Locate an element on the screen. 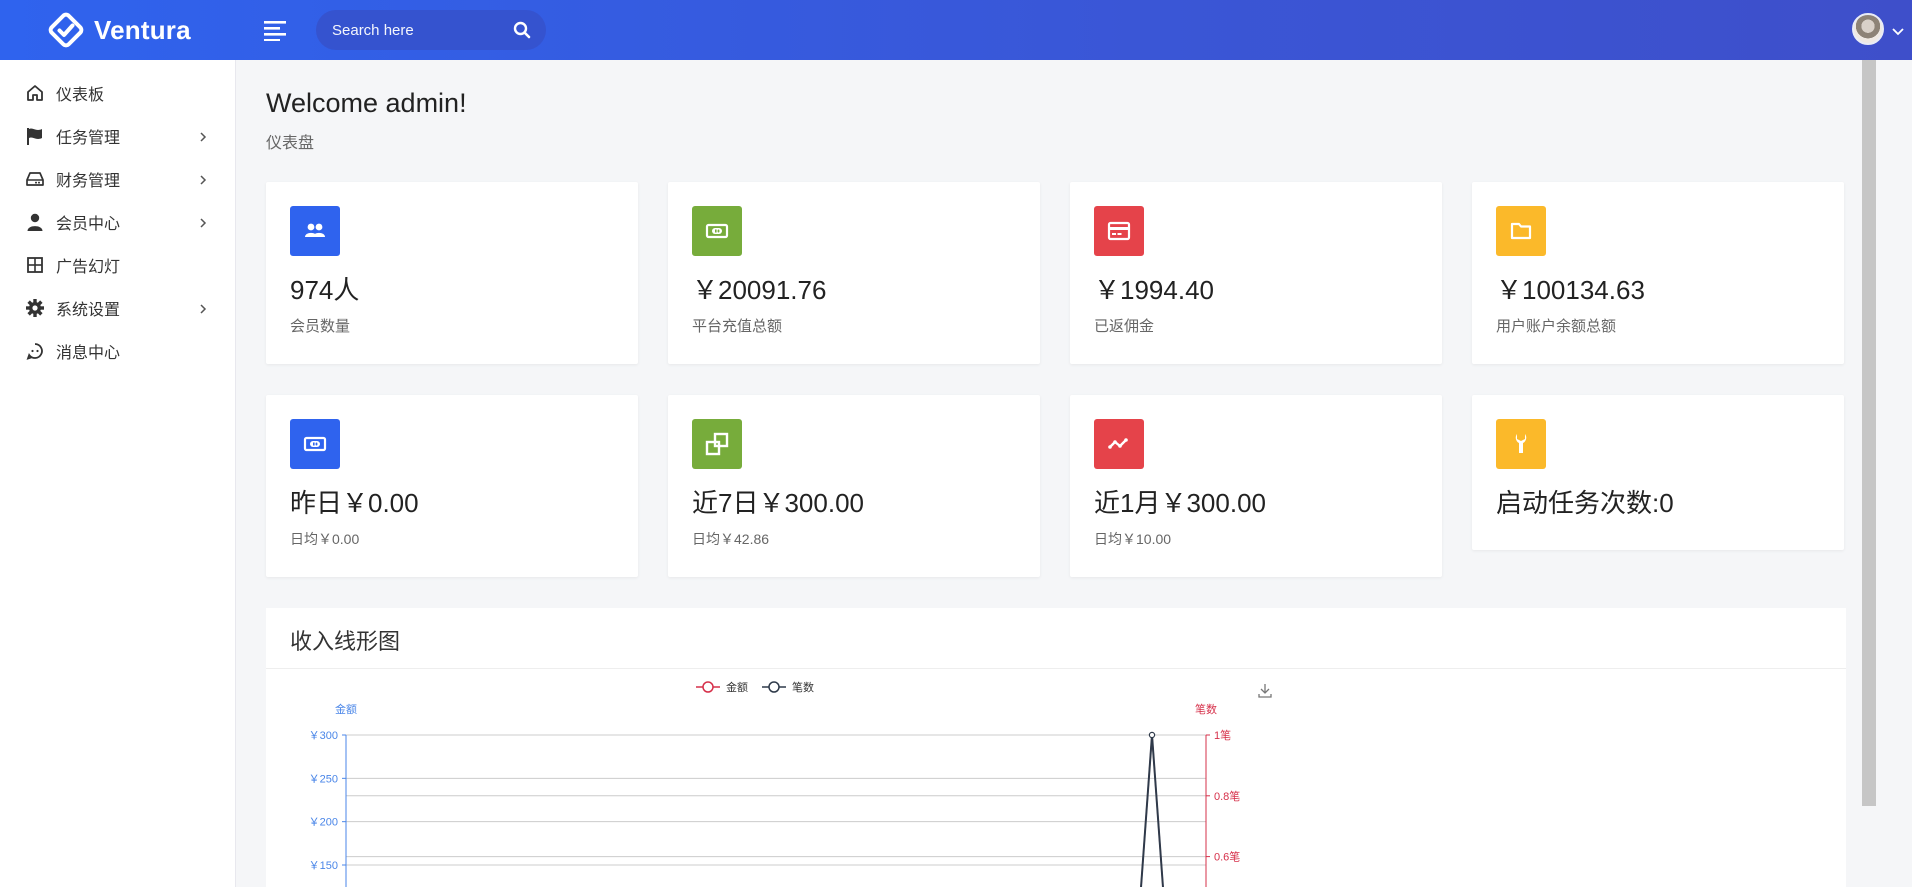 This screenshot has height=887, width=1912. search-box is located at coordinates (431, 30).